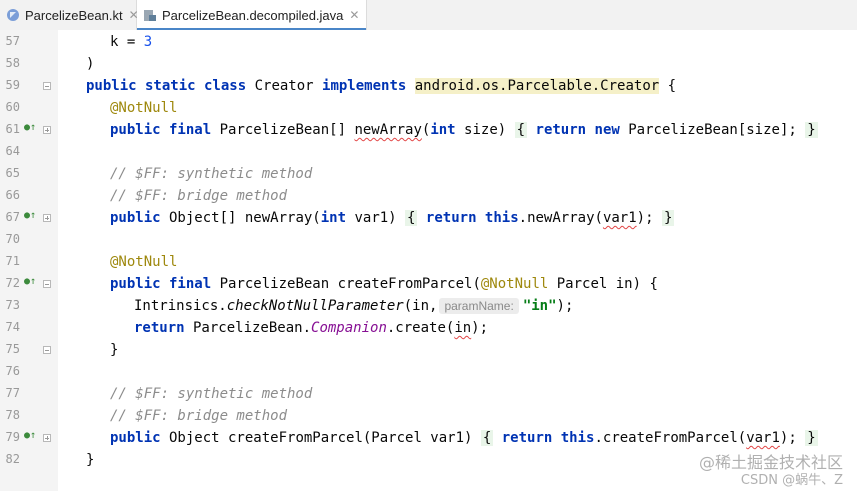 The image size is (857, 491). What do you see at coordinates (131, 42) in the screenshot?
I see `code-line-57: k = 3` at bounding box center [131, 42].